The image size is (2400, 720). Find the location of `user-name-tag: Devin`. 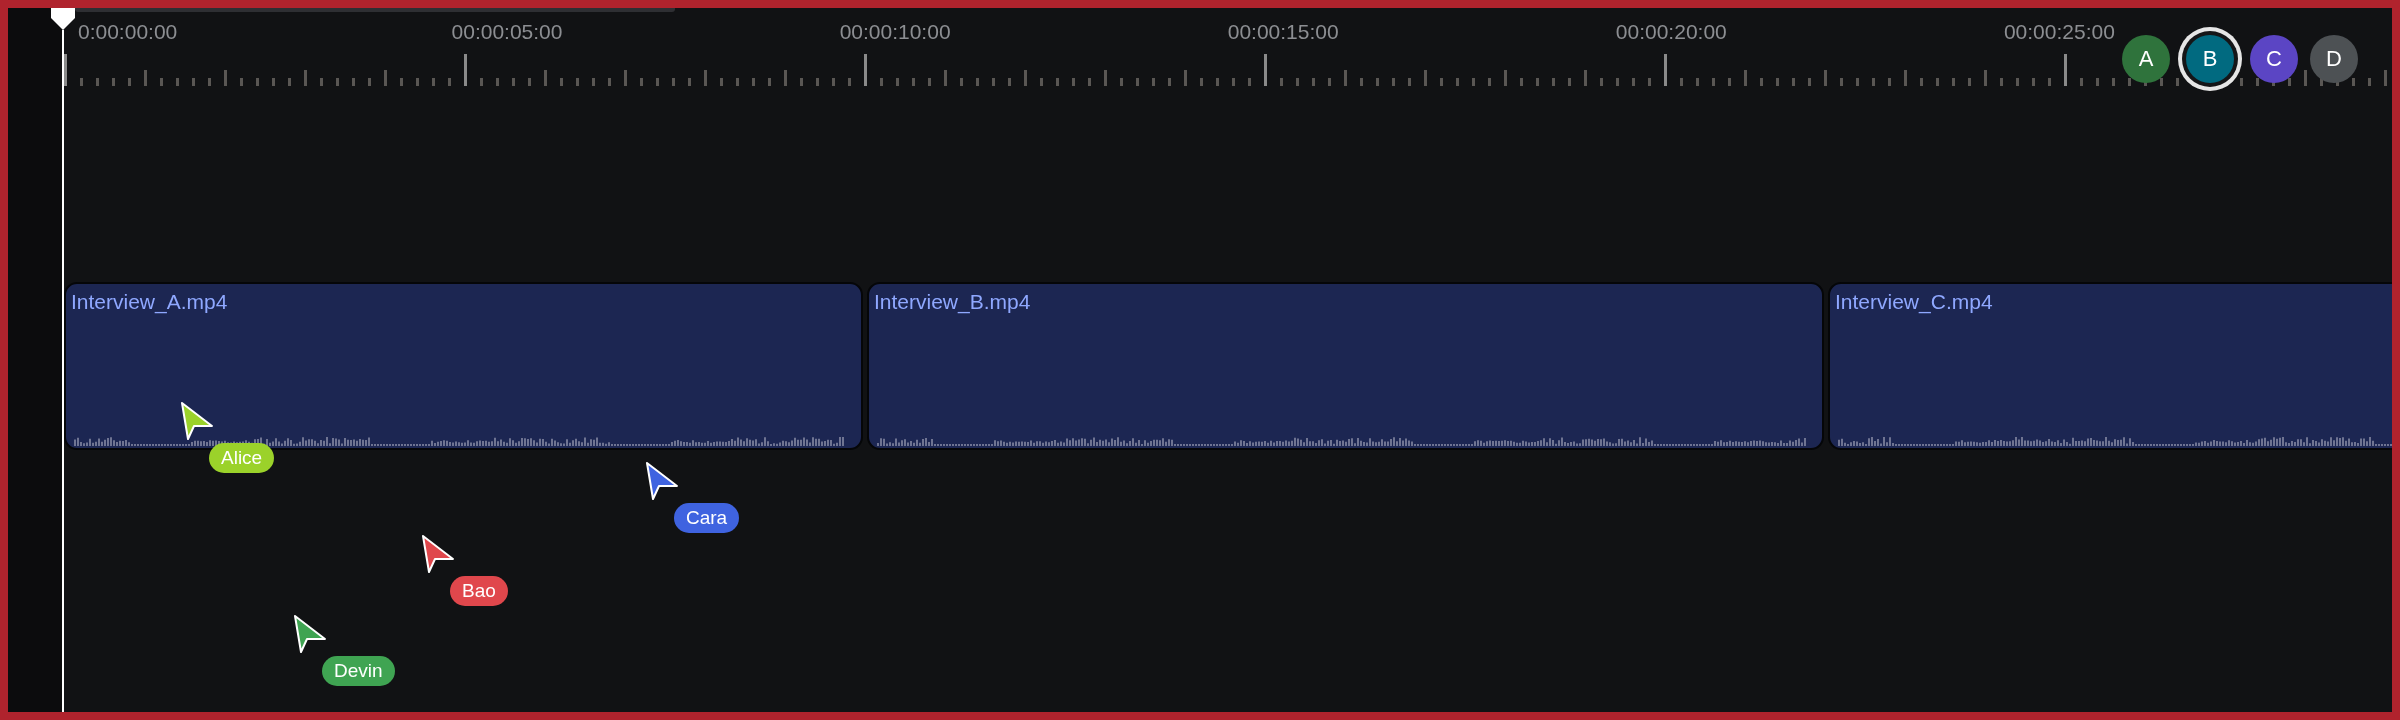

user-name-tag: Devin is located at coordinates (358, 671).